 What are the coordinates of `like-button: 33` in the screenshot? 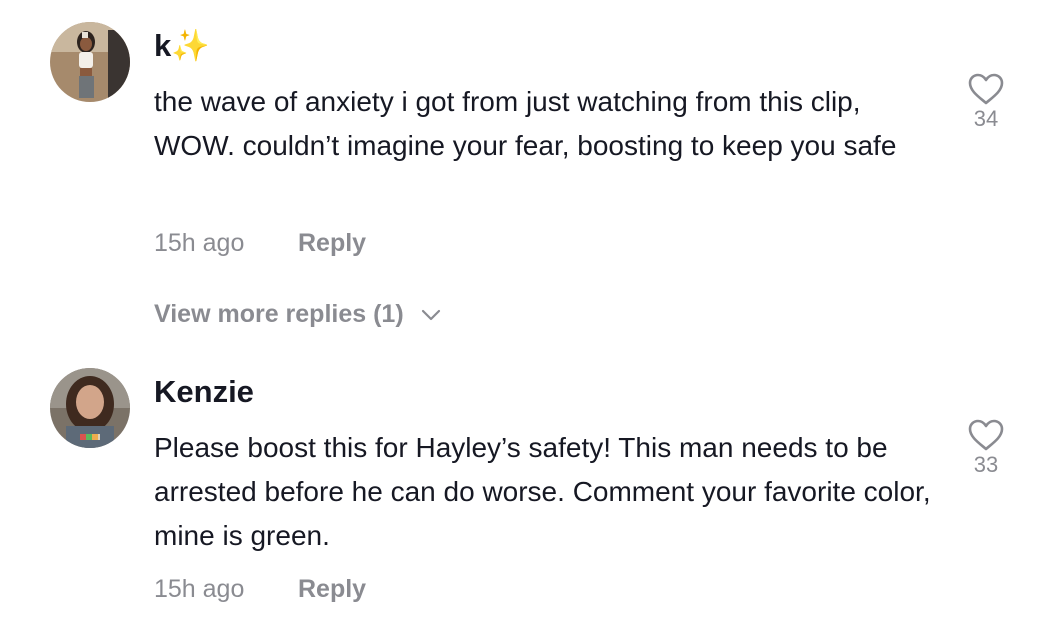 It's located at (986, 447).